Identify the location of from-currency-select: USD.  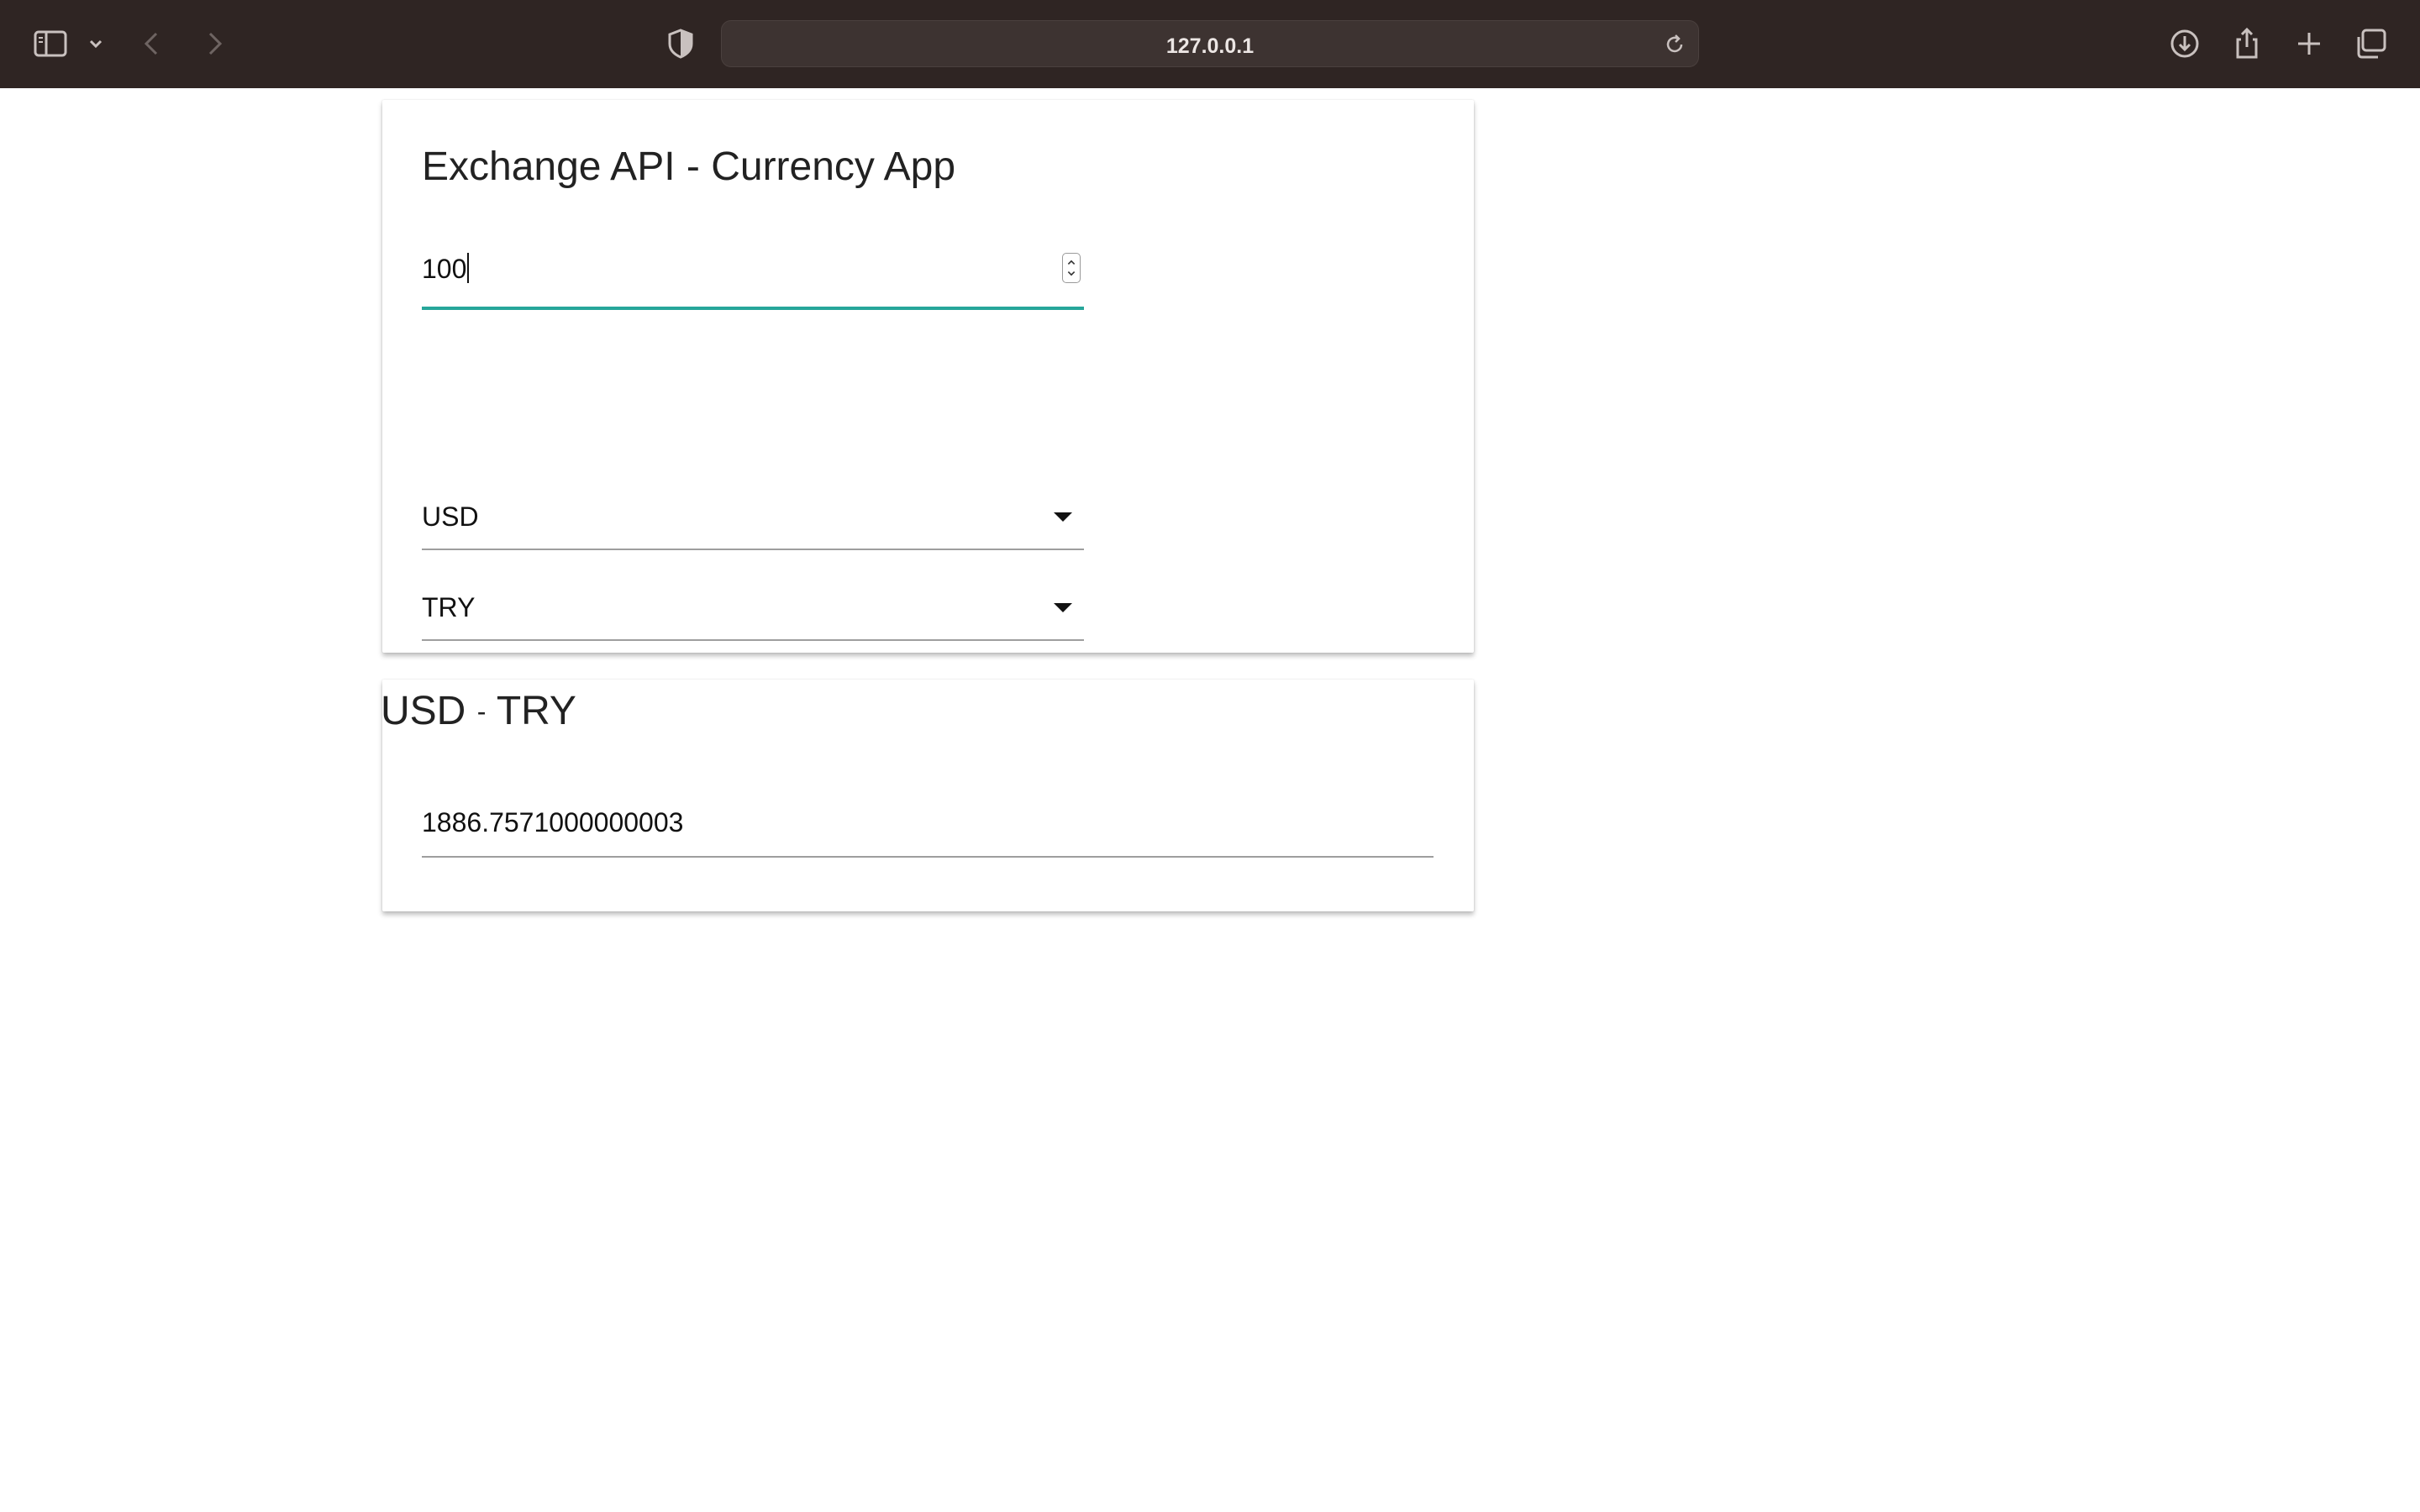
(753, 520).